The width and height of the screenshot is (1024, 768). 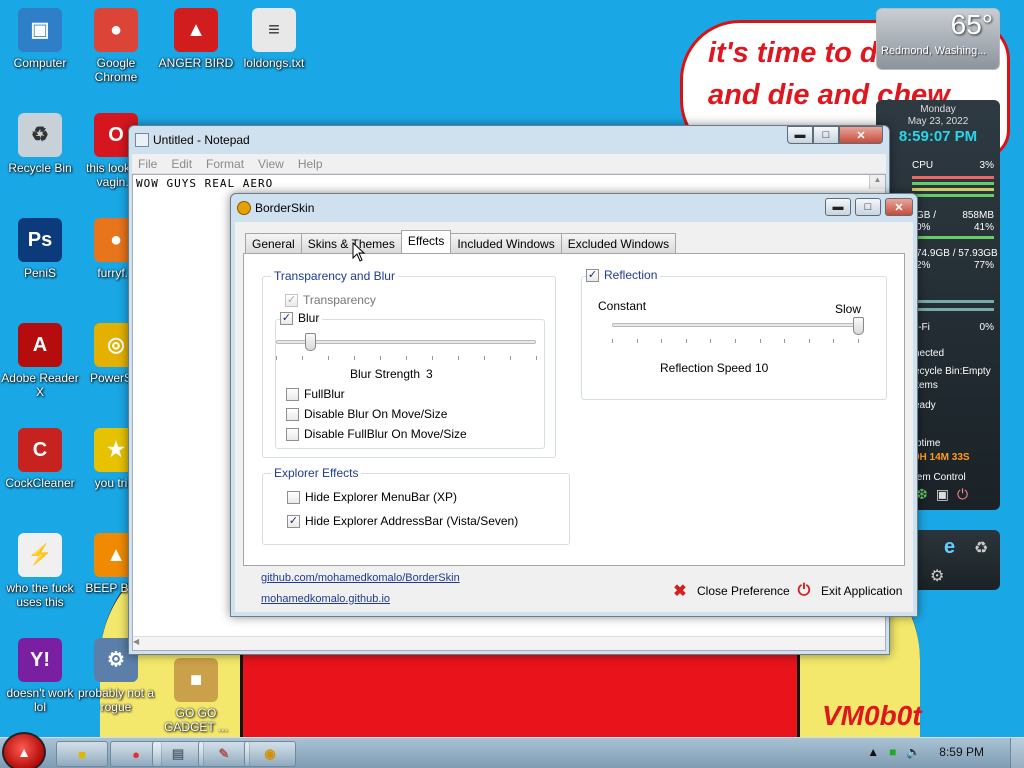 I want to click on close-preference-button: ✖ Close Preference, so click(x=729, y=591).